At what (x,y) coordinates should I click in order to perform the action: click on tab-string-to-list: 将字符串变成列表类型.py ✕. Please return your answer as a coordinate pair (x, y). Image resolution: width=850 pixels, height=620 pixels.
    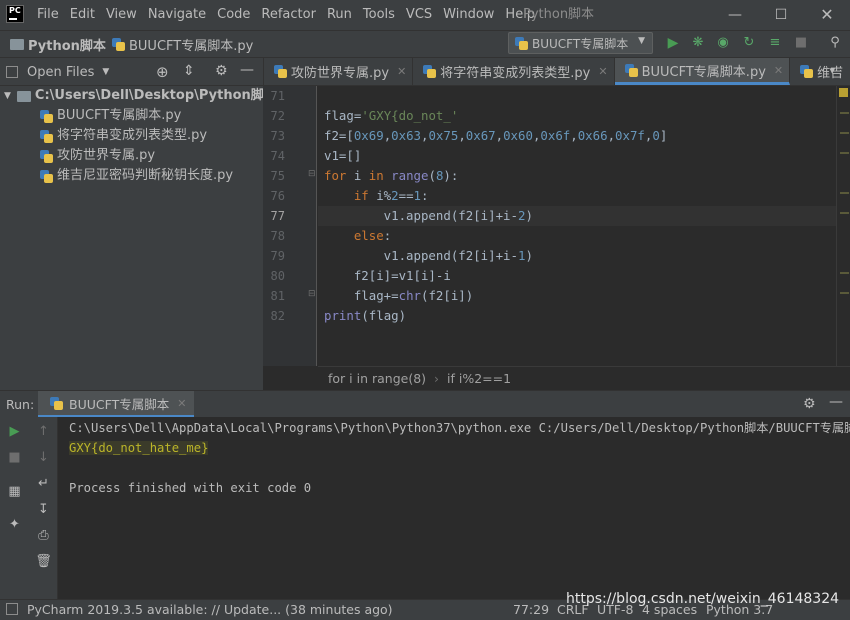
    Looking at the image, I should click on (514, 71).